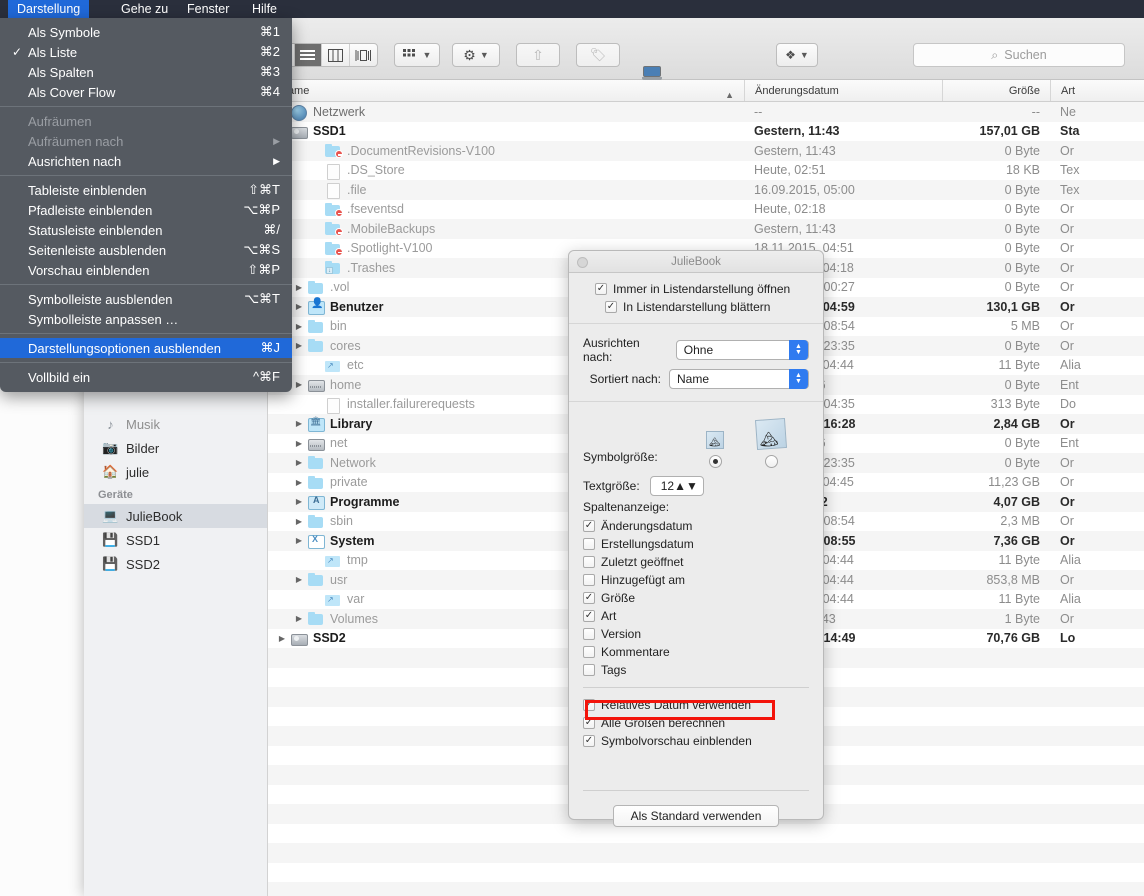 This screenshot has width=1144, height=896. What do you see at coordinates (146, 72) in the screenshot?
I see `menu-item: Als Spalten ⌘3` at bounding box center [146, 72].